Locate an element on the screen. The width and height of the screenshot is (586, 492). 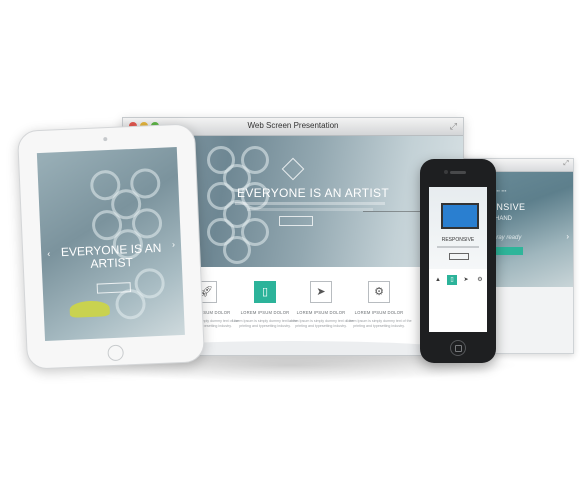
site-logo is located at coordinates (293, 169).